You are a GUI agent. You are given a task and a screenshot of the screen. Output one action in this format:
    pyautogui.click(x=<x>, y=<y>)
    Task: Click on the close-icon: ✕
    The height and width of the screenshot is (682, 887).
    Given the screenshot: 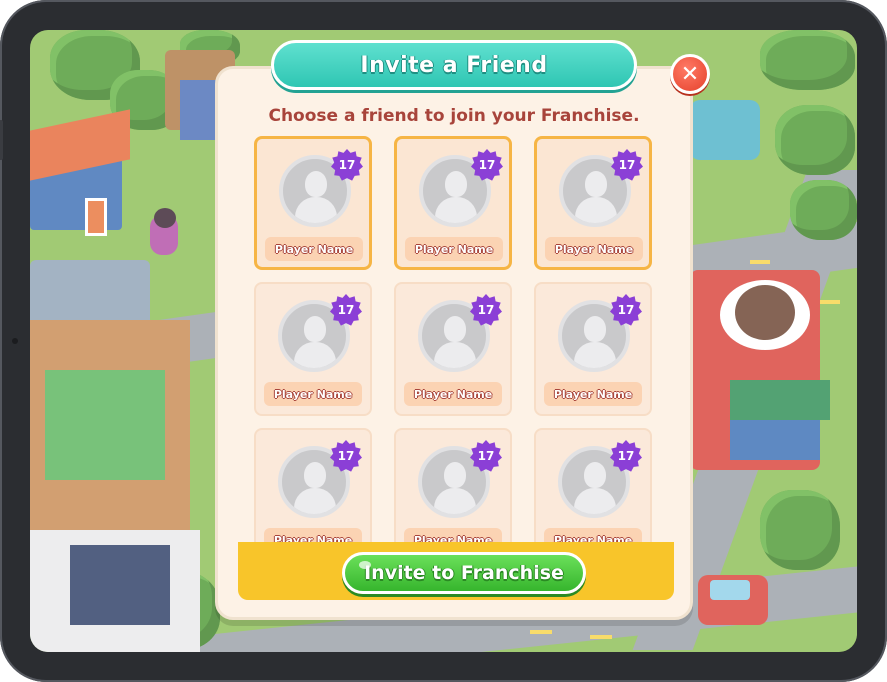 What is the action you would take?
    pyautogui.click(x=690, y=74)
    